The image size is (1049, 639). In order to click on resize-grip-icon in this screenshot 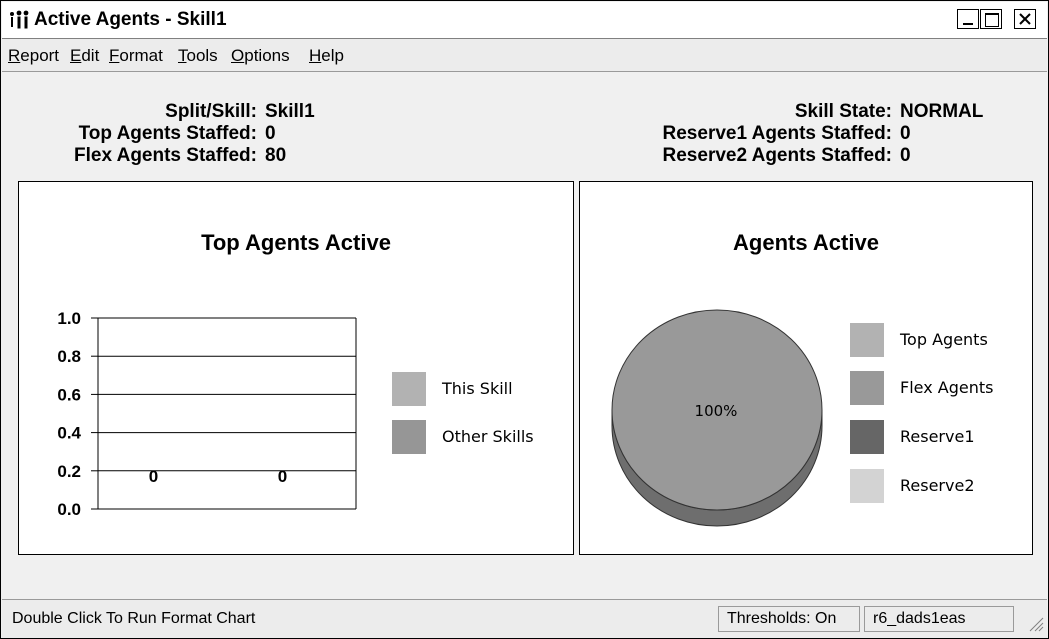, I will do `click(1035, 623)`.